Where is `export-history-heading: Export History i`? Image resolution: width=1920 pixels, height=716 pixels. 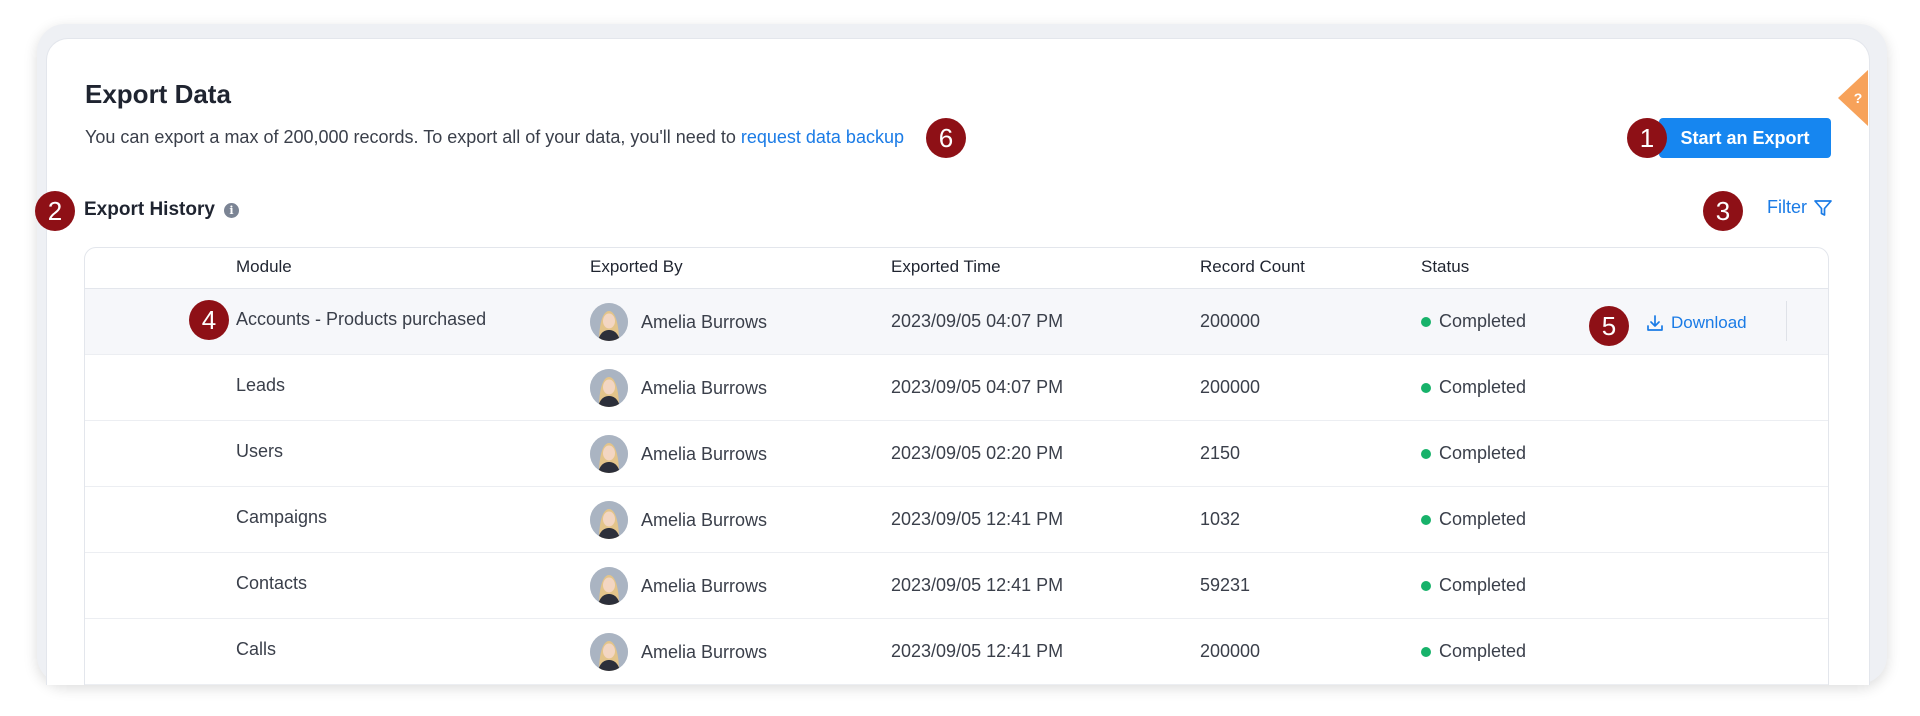
export-history-heading: Export History i is located at coordinates (161, 210).